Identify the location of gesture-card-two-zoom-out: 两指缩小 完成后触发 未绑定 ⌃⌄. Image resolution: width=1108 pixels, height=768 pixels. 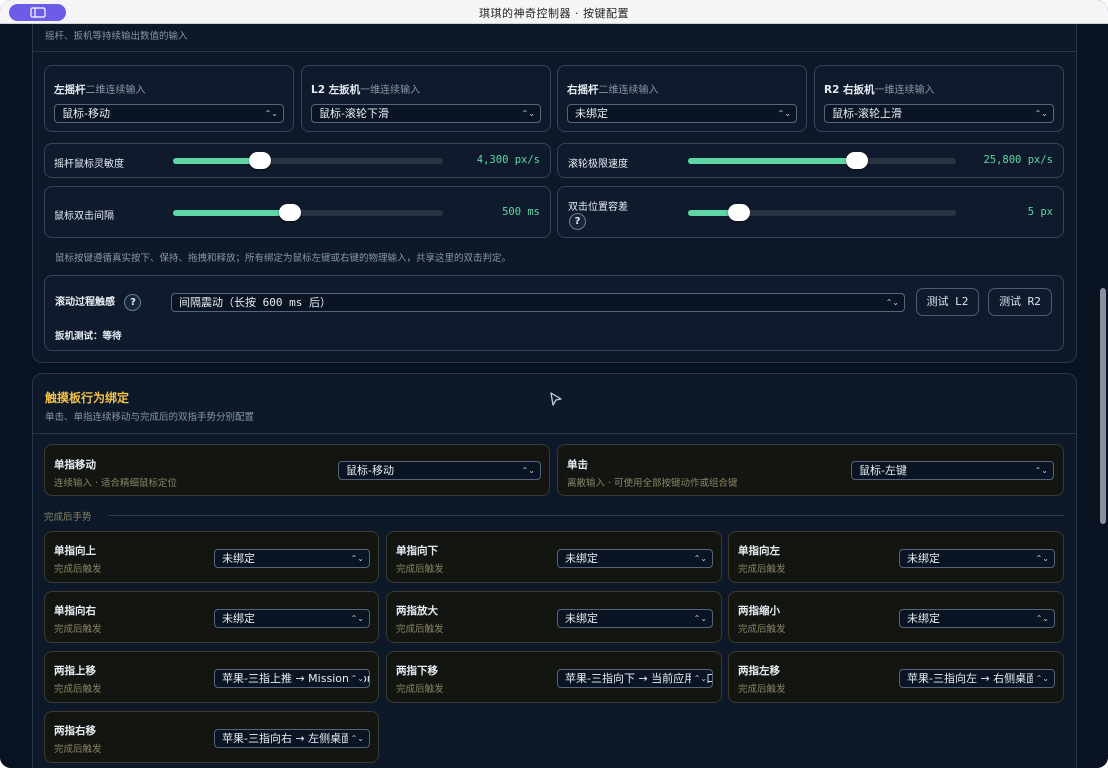
(896, 617).